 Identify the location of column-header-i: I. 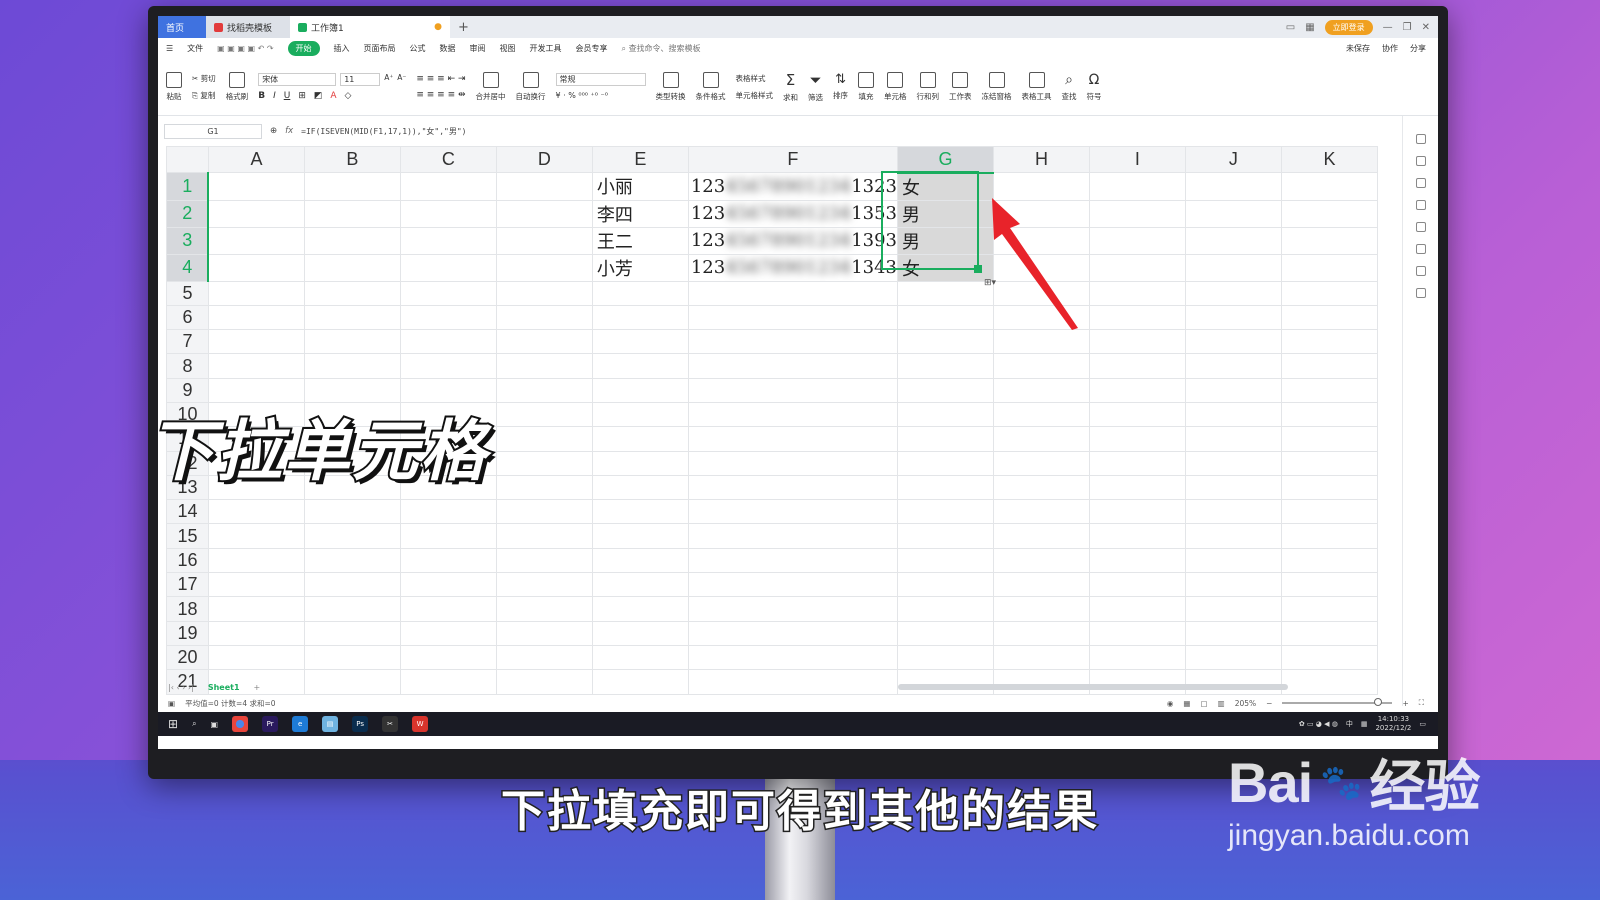
(1137, 159).